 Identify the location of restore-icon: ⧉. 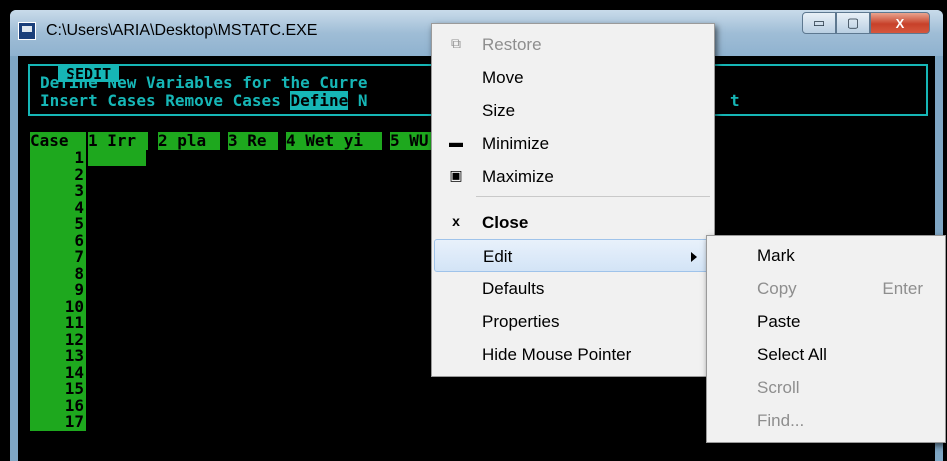
(456, 43).